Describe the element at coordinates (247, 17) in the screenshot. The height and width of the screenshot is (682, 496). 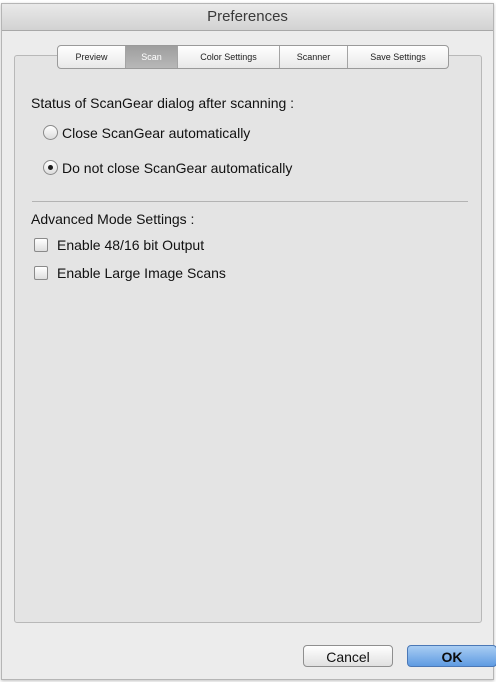
I see `window-title: Preferences` at that location.